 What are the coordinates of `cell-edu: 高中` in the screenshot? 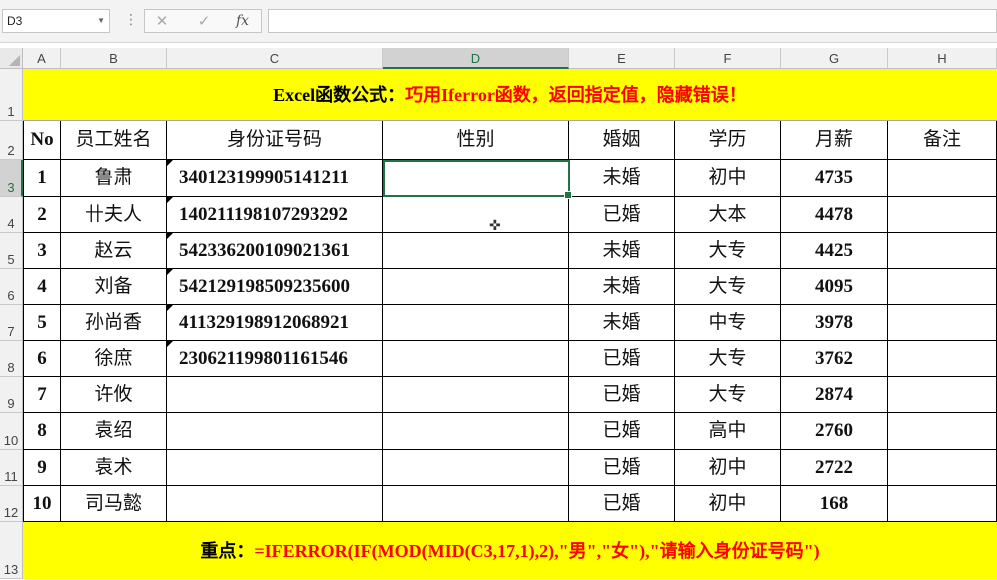 It's located at (728, 431).